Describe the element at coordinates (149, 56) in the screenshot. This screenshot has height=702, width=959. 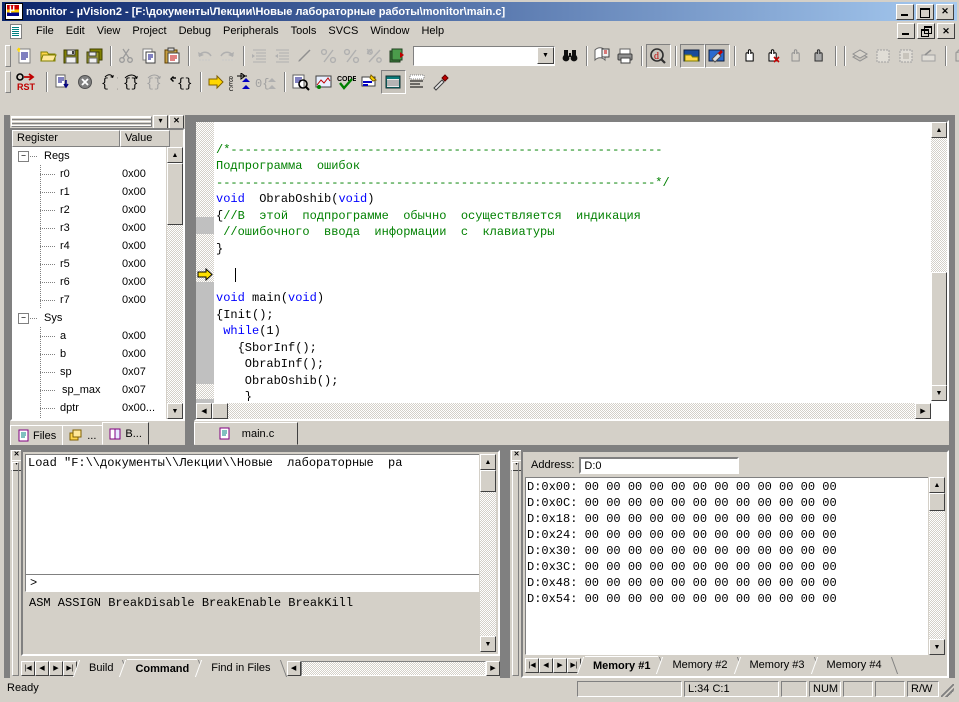
I see `copy-icon` at that location.